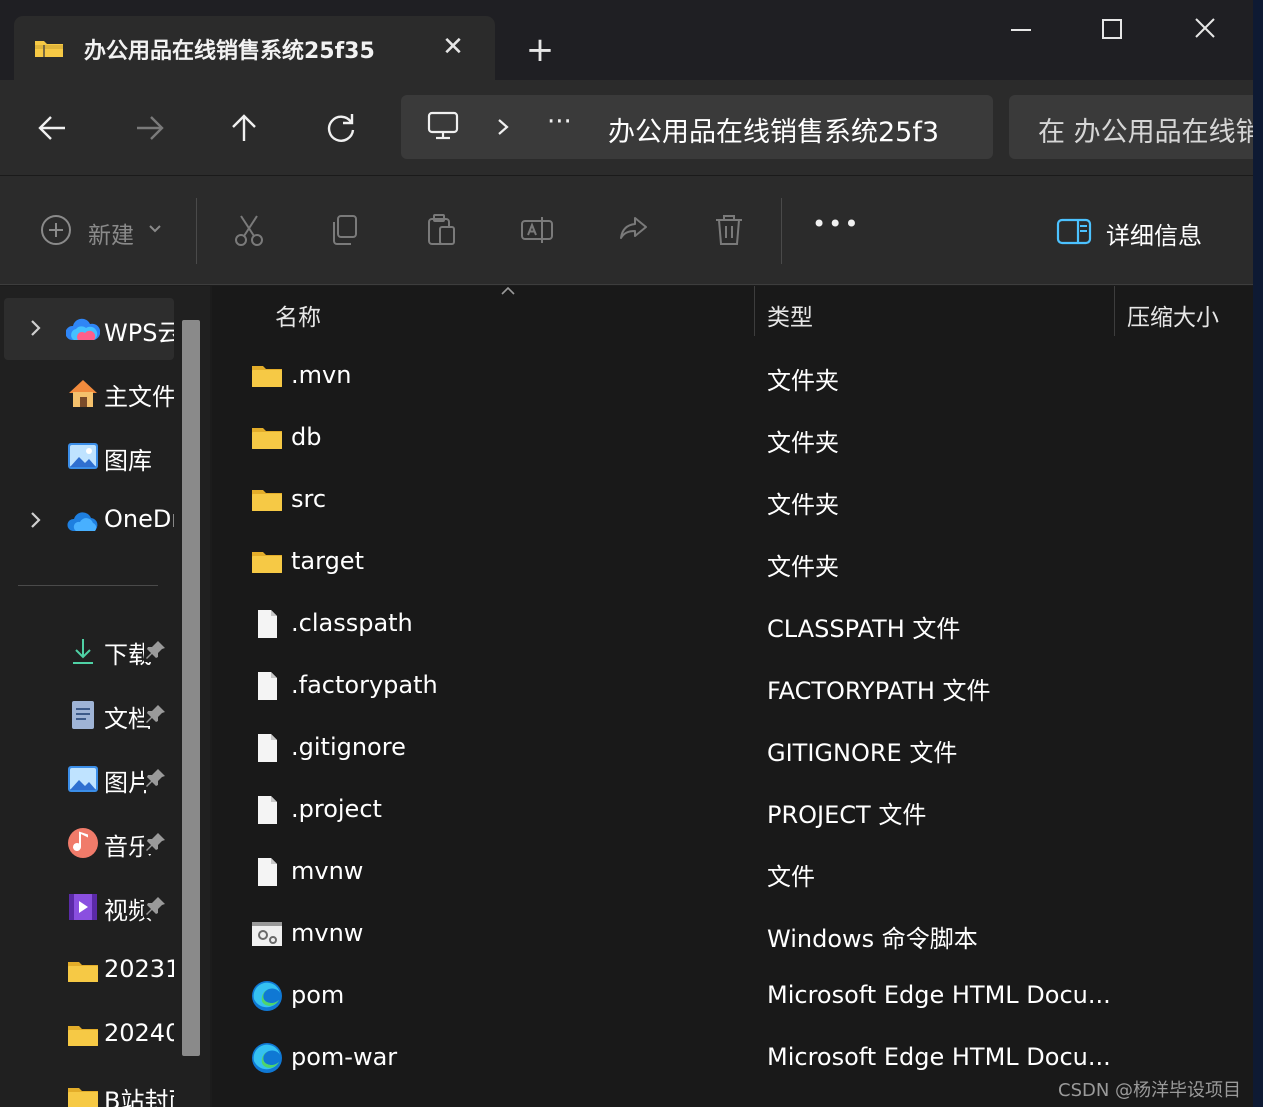 Image resolution: width=1263 pixels, height=1107 pixels. What do you see at coordinates (1173, 315) in the screenshot?
I see `column-header-compressed-size: 压缩大小` at bounding box center [1173, 315].